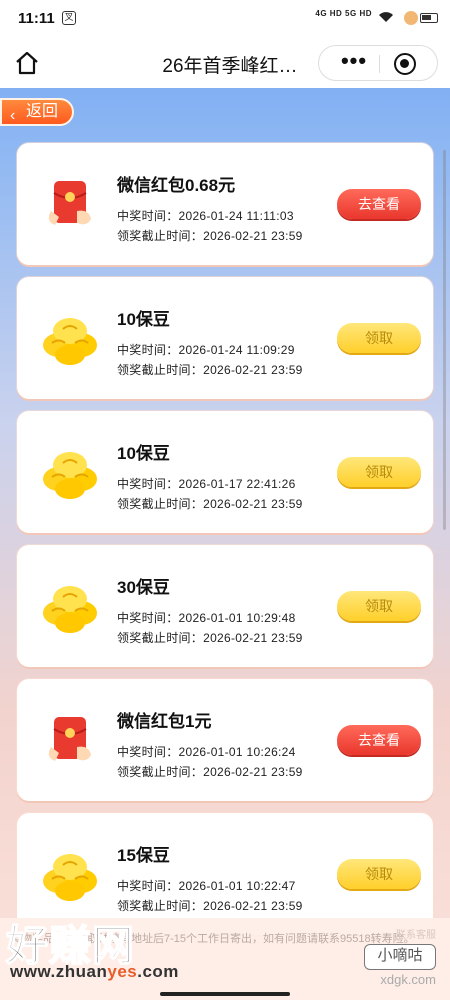  What do you see at coordinates (416, 933) in the screenshot?
I see `notice-side-link: 联系客服` at bounding box center [416, 933].